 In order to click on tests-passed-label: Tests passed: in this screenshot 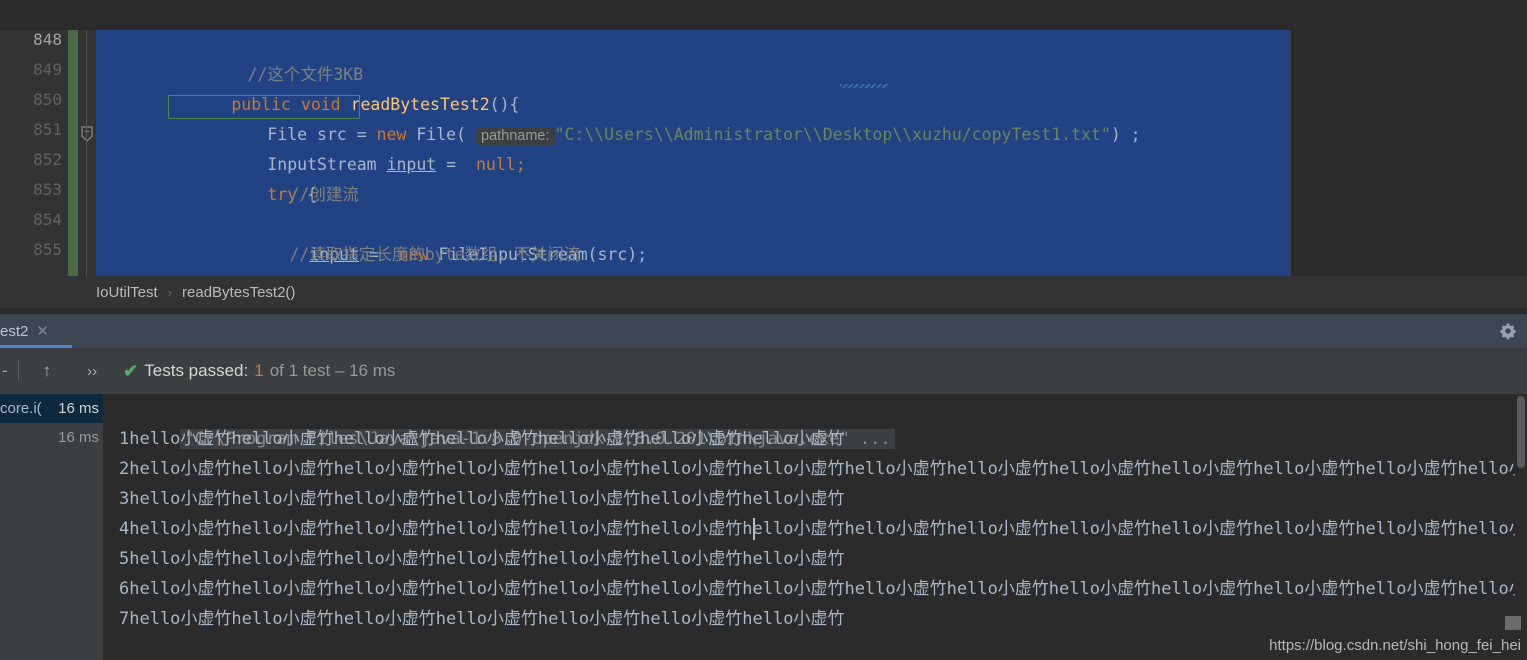, I will do `click(196, 370)`.